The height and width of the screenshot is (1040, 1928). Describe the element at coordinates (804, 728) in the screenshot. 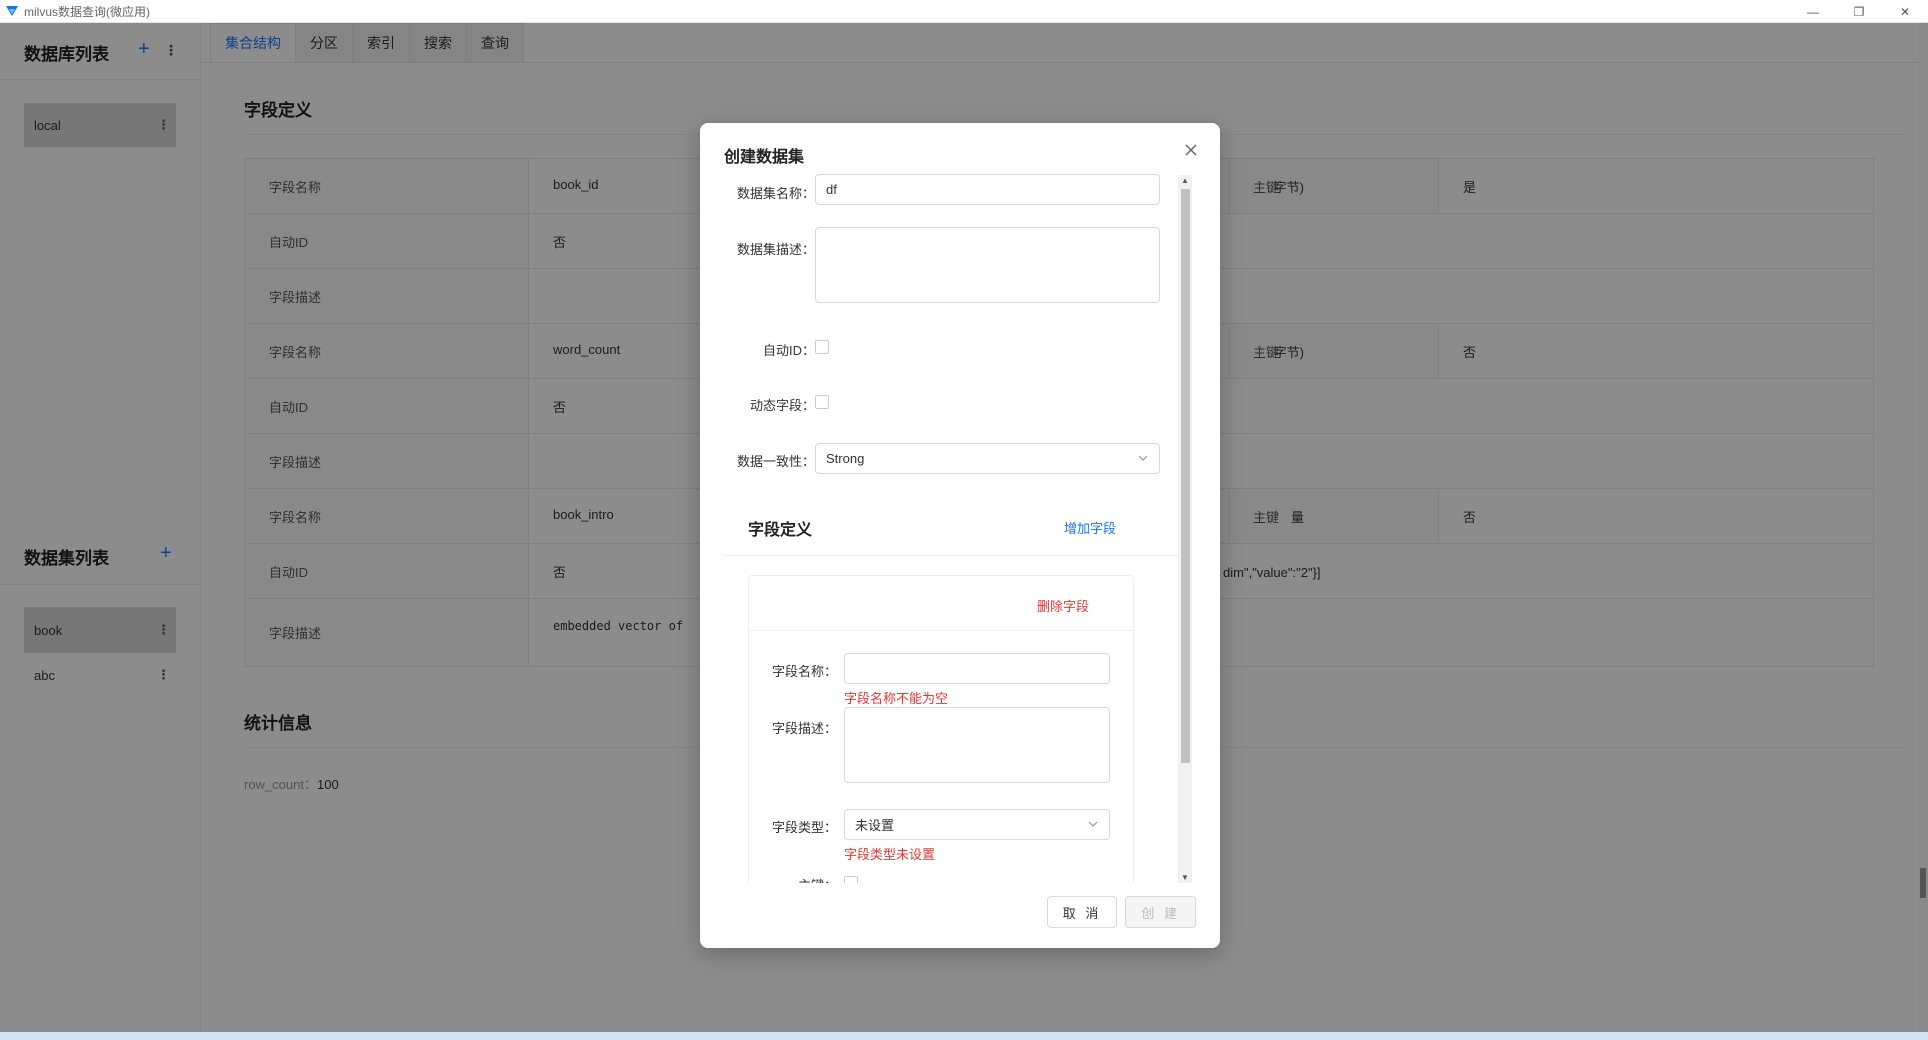

I see `field-desc-label: 字段描述：` at that location.